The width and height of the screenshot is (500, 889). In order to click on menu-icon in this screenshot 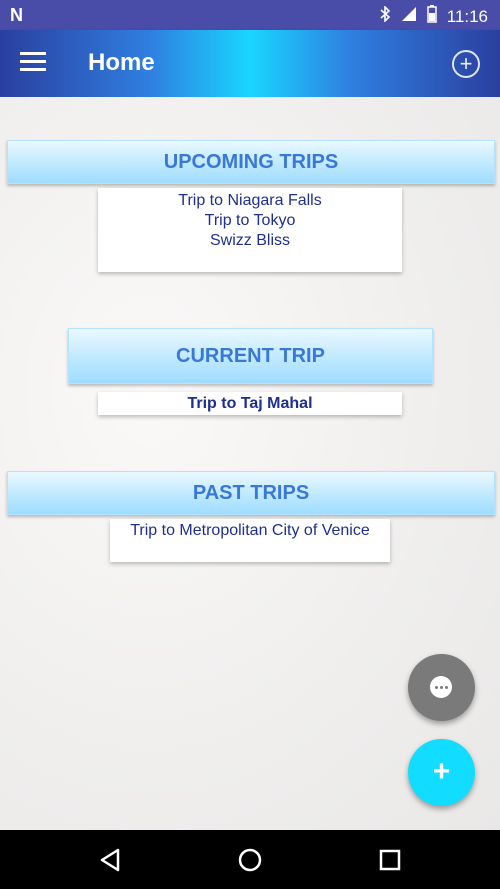, I will do `click(33, 63)`.